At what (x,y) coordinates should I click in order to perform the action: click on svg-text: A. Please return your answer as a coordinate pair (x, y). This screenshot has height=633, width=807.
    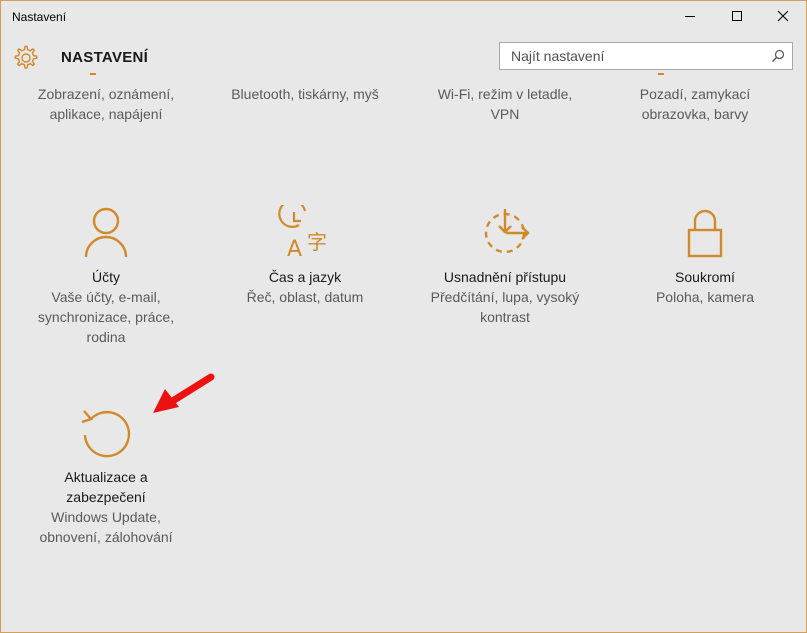
    Looking at the image, I should click on (294, 249).